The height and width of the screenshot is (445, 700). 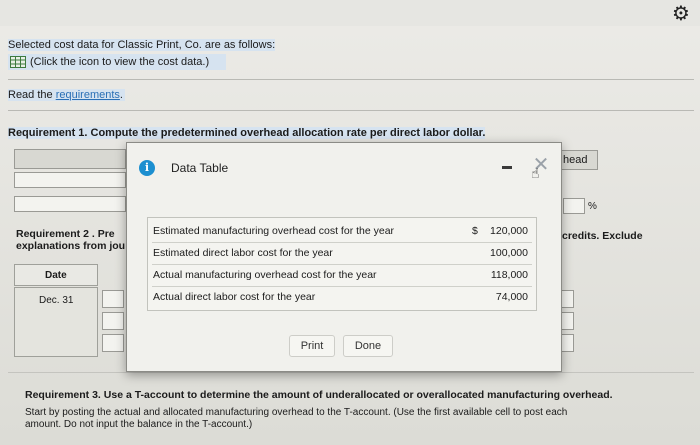 I want to click on row-label: Actual direct labor cost for the year, so click(x=234, y=297).